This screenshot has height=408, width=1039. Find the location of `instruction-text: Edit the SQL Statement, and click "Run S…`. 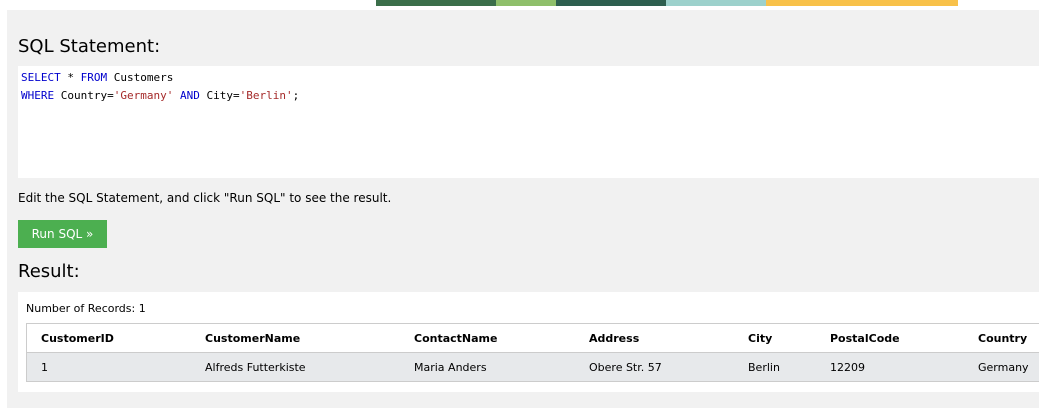

instruction-text: Edit the SQL Statement, and click "Run S… is located at coordinates (205, 198).